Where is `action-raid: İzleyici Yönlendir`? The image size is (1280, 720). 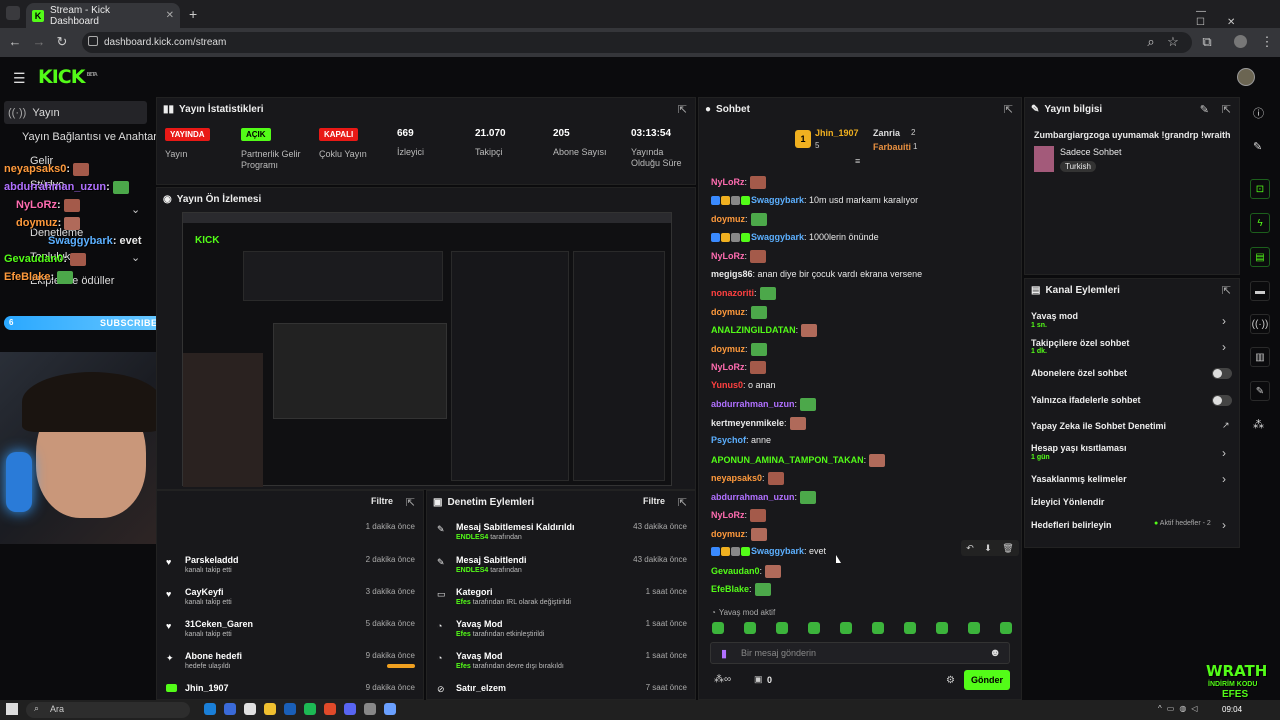
action-raid: İzleyici Yönlendir is located at coordinates (1067, 502).